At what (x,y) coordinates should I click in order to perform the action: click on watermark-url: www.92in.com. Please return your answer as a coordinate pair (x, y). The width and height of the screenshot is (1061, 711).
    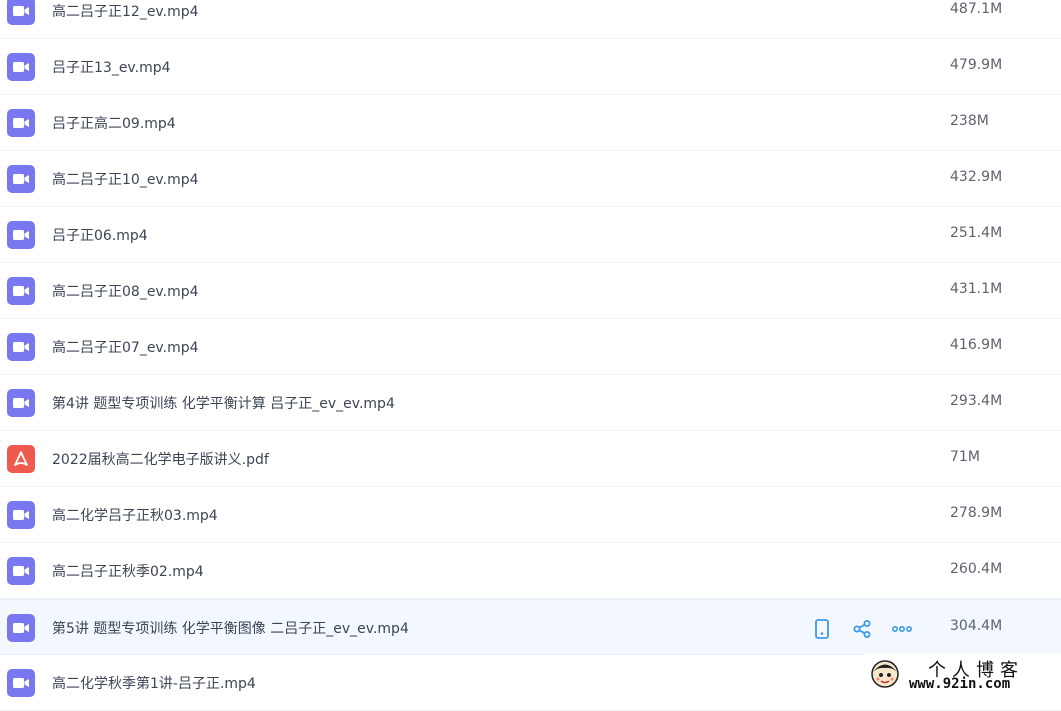
    Looking at the image, I should click on (960, 684).